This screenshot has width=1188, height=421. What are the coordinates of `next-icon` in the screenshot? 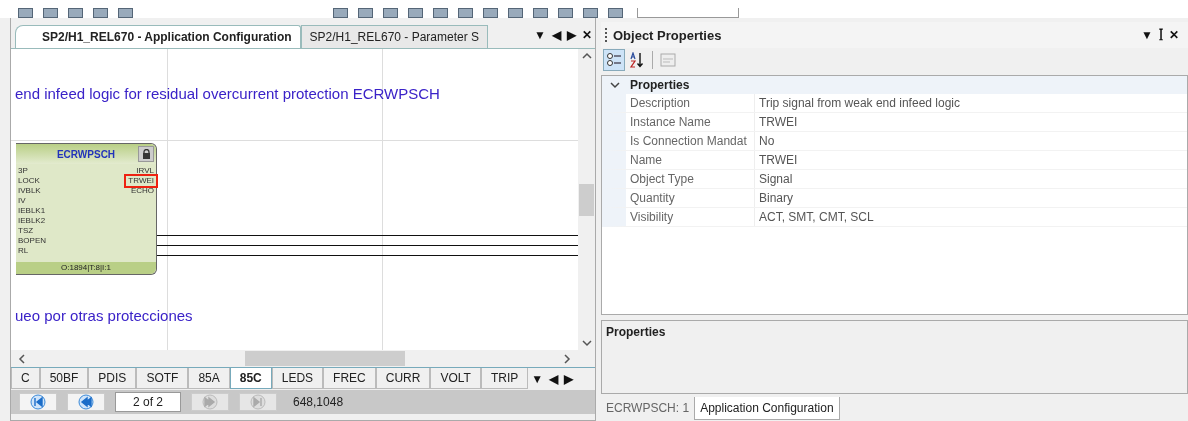 It's located at (210, 402).